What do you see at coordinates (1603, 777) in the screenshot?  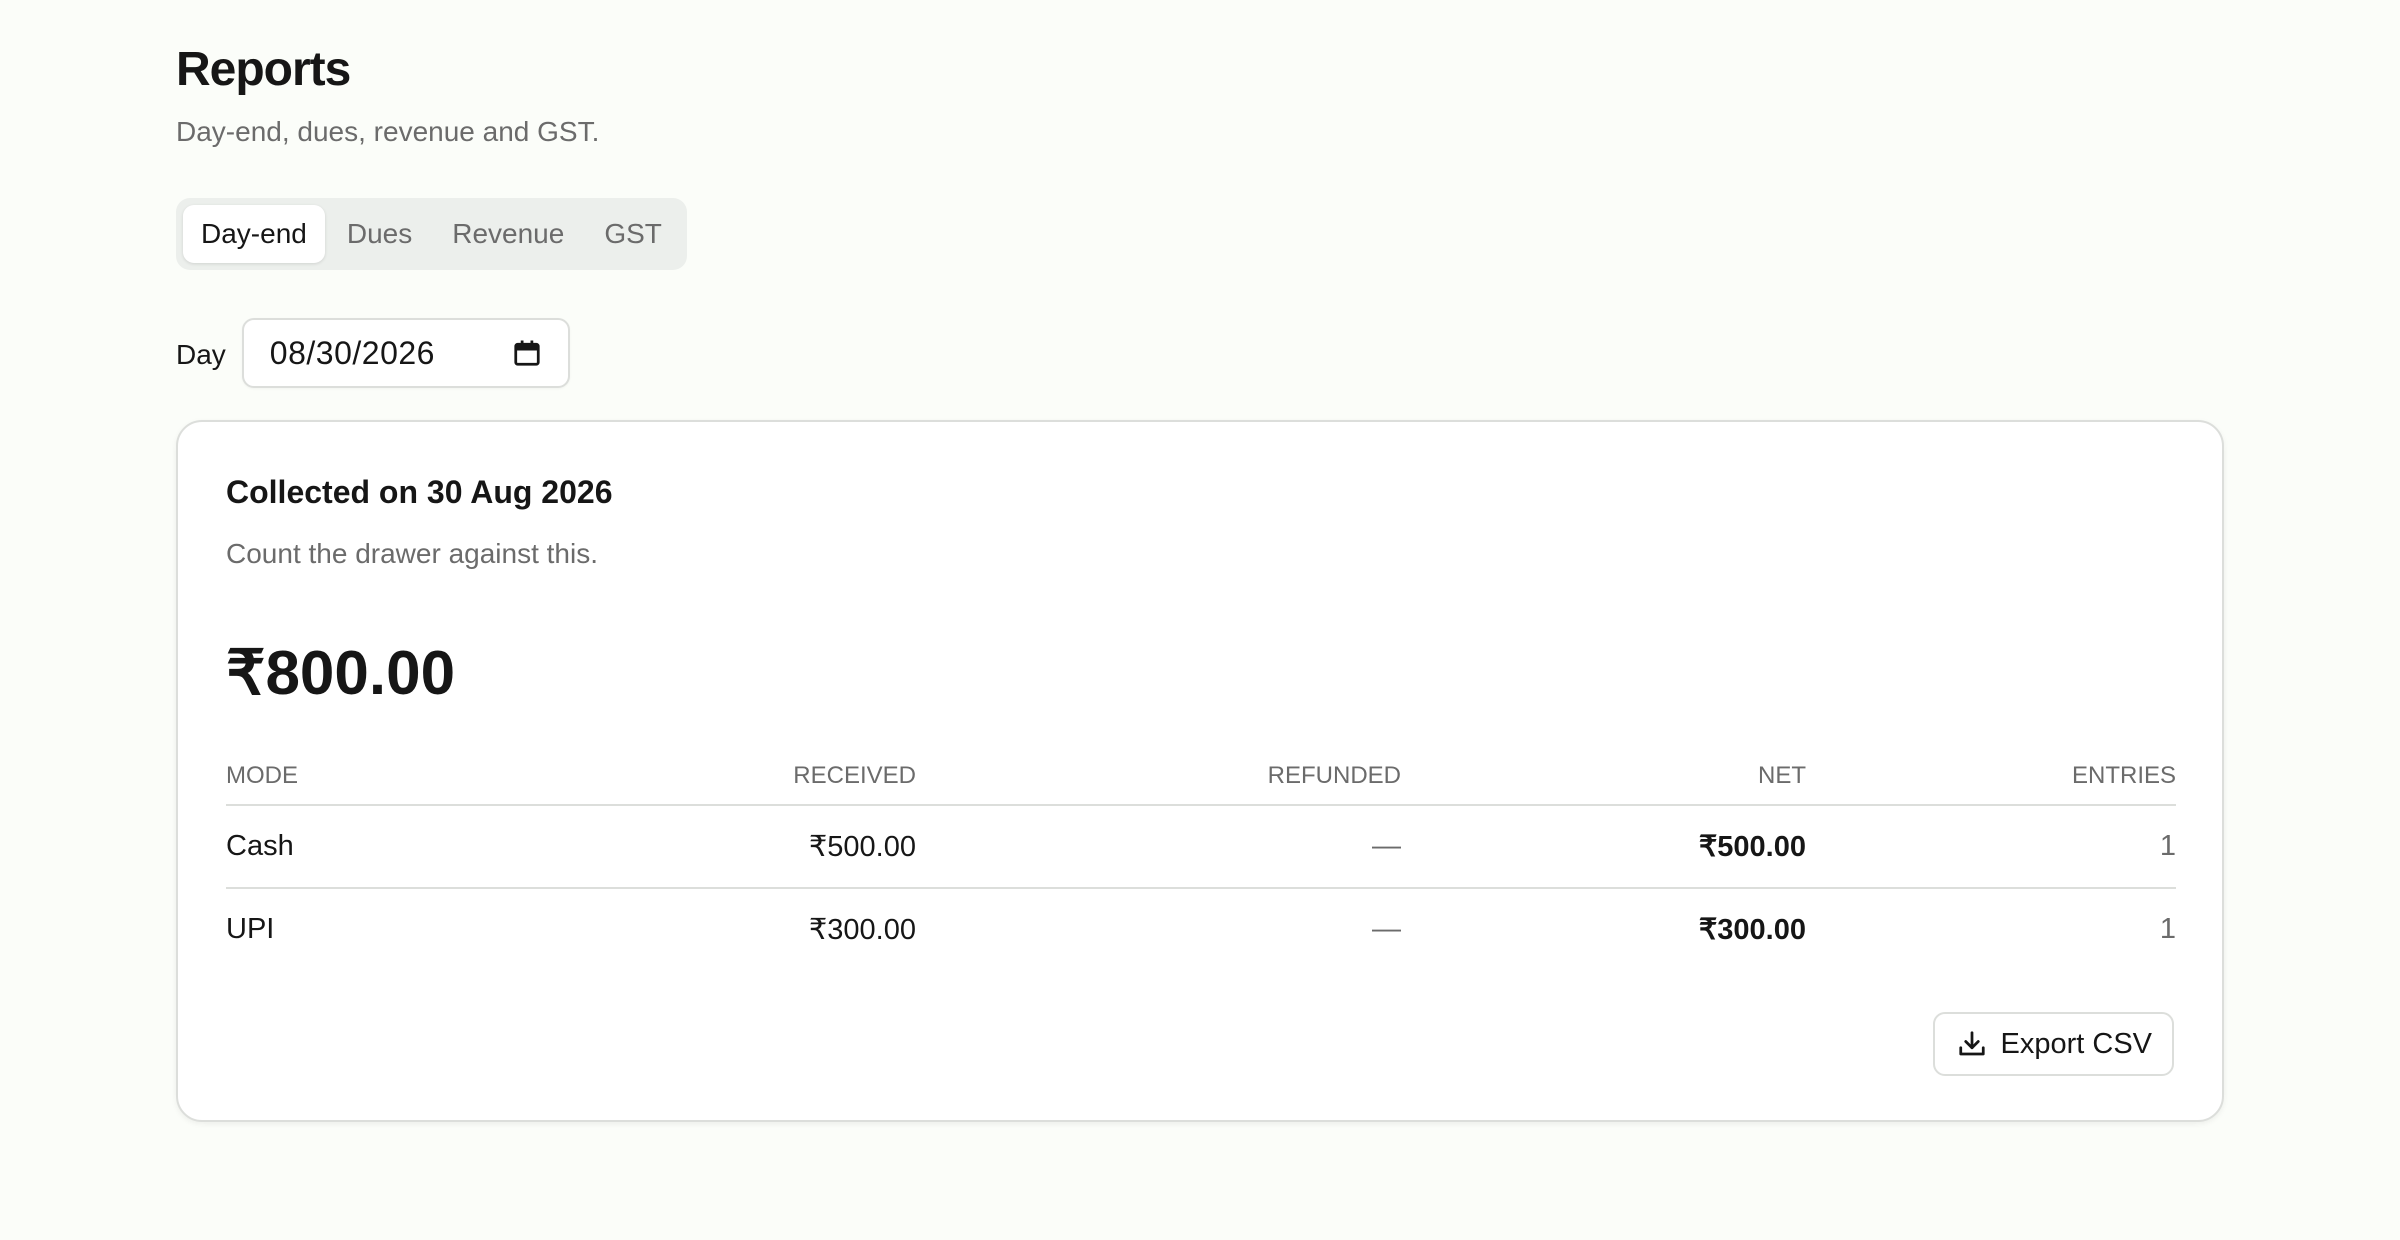 I see `column-header-net: Net` at bounding box center [1603, 777].